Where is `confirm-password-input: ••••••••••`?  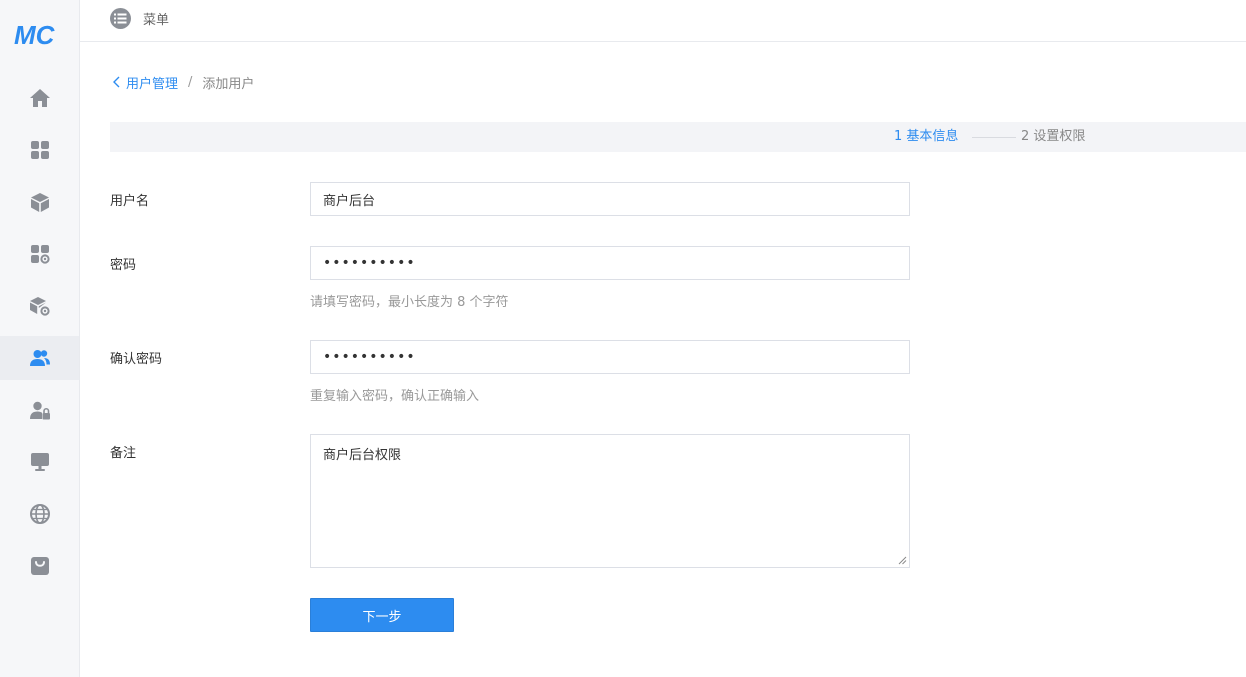 confirm-password-input: •••••••••• is located at coordinates (610, 357).